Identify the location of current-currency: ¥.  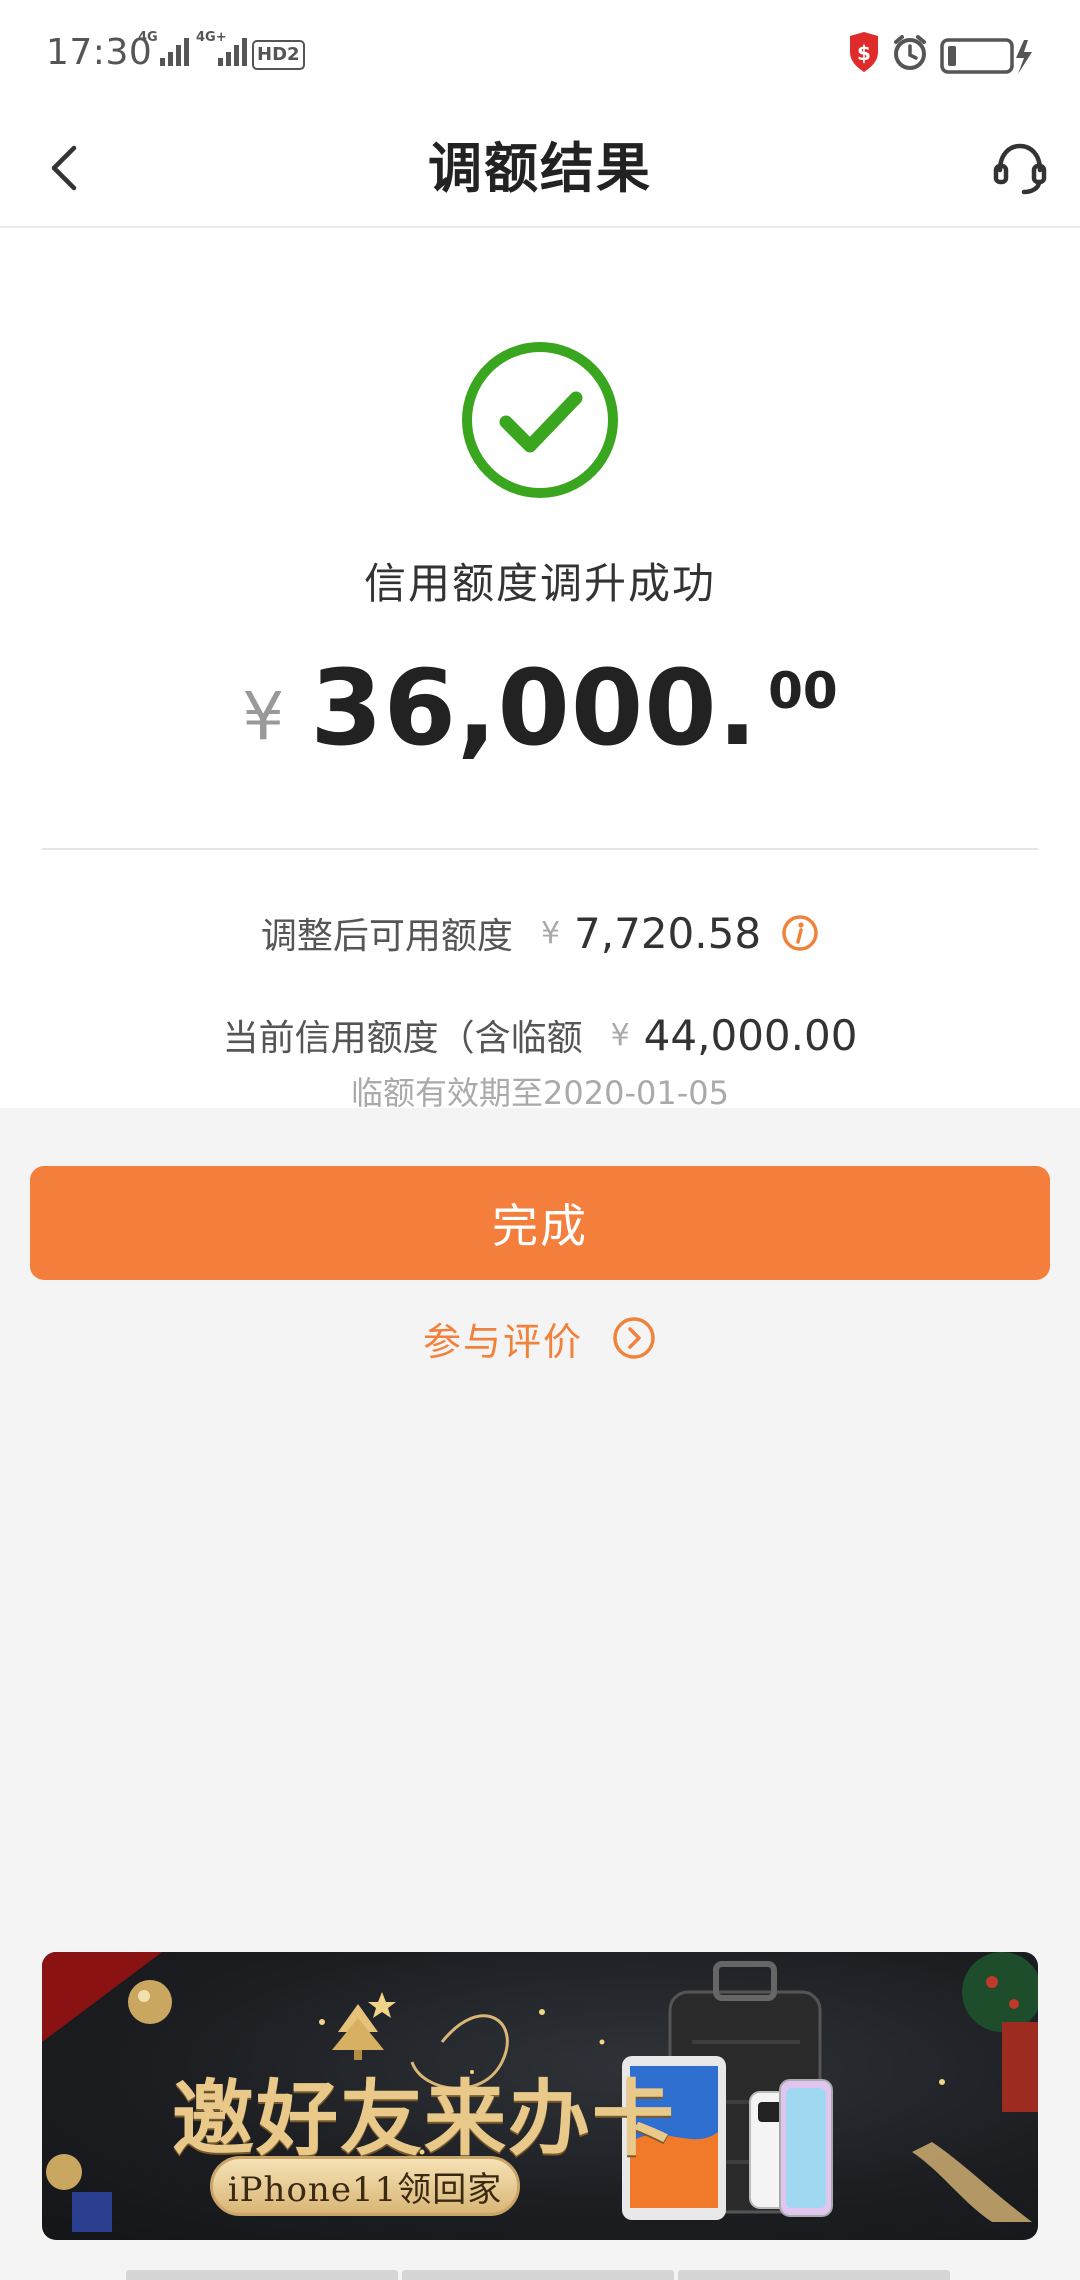
(620, 1035).